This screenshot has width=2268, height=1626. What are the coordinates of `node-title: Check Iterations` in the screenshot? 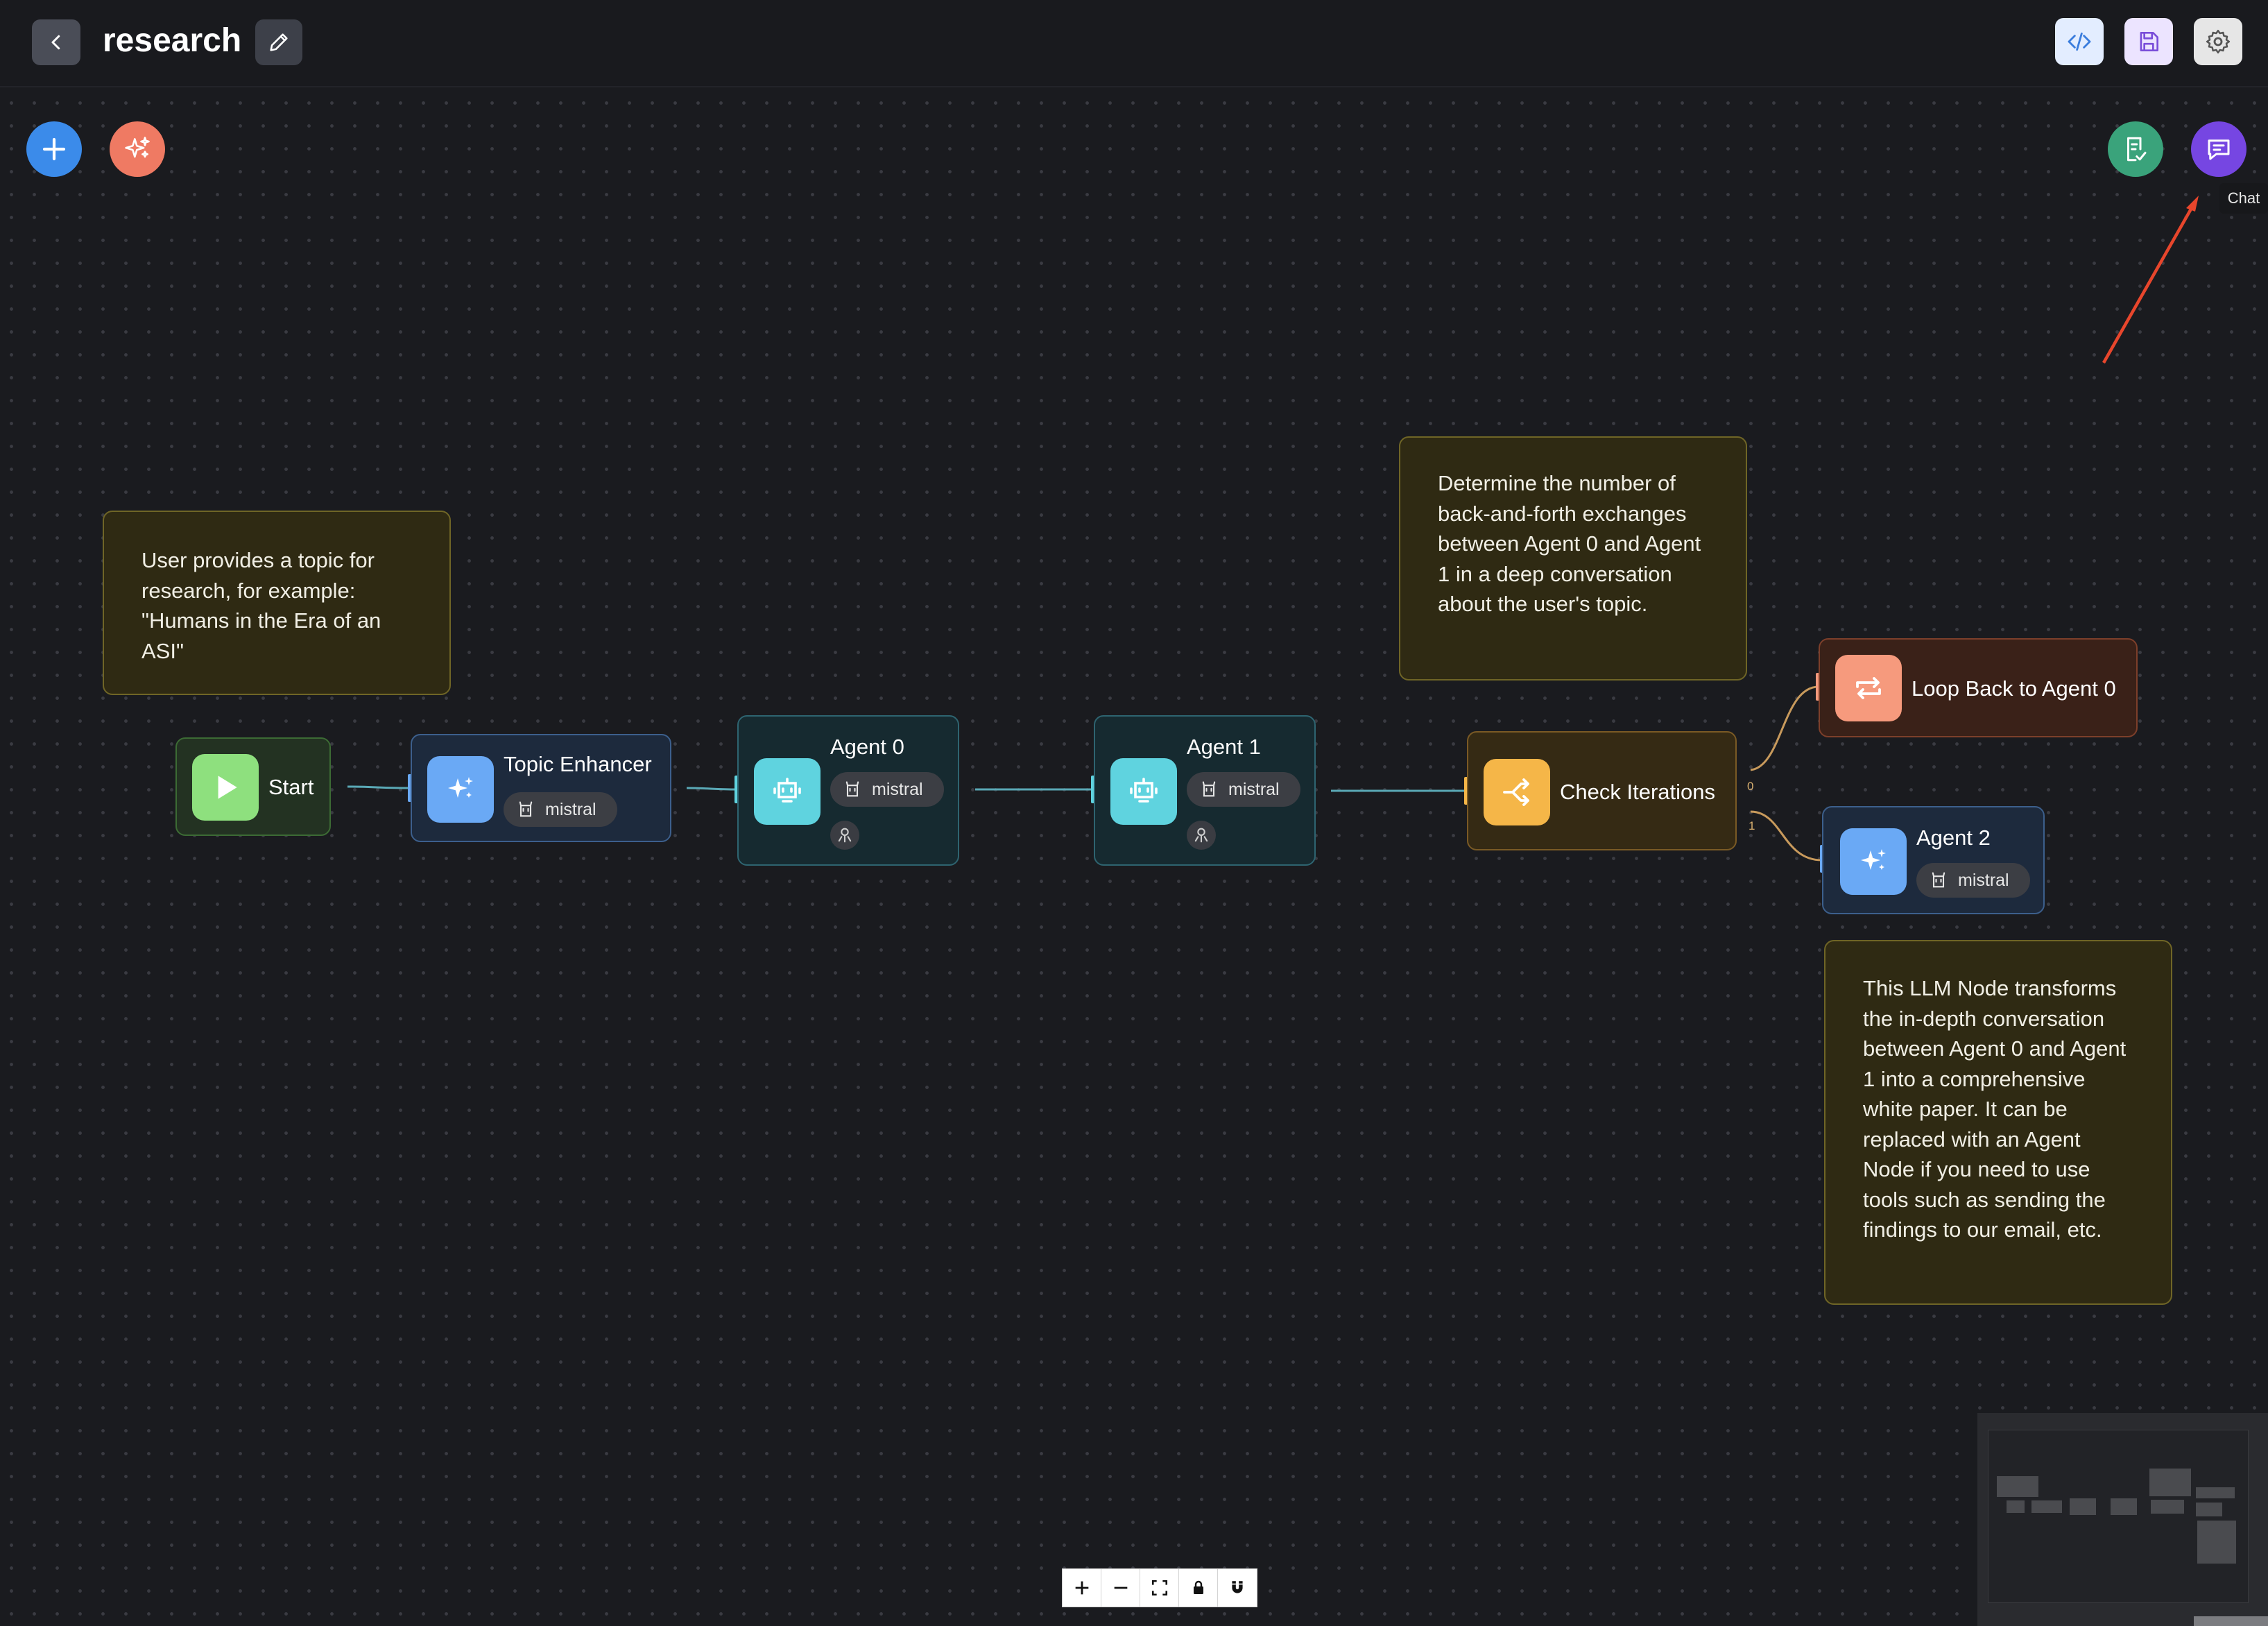 It's located at (1637, 792).